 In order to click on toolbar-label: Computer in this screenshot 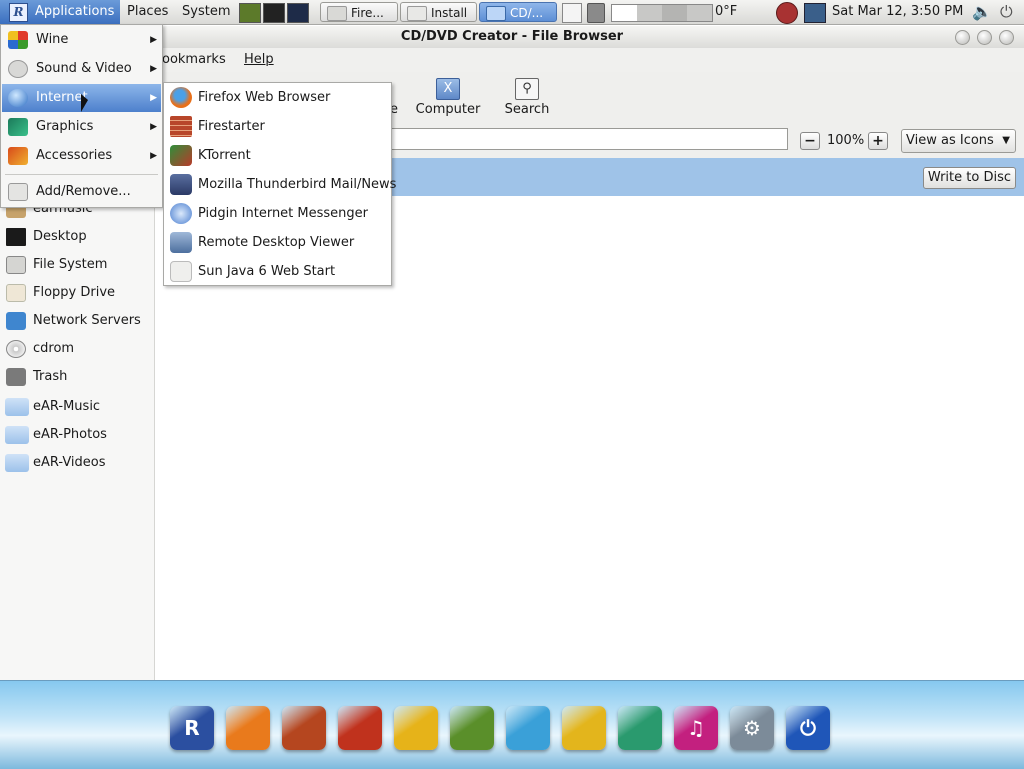, I will do `click(448, 109)`.